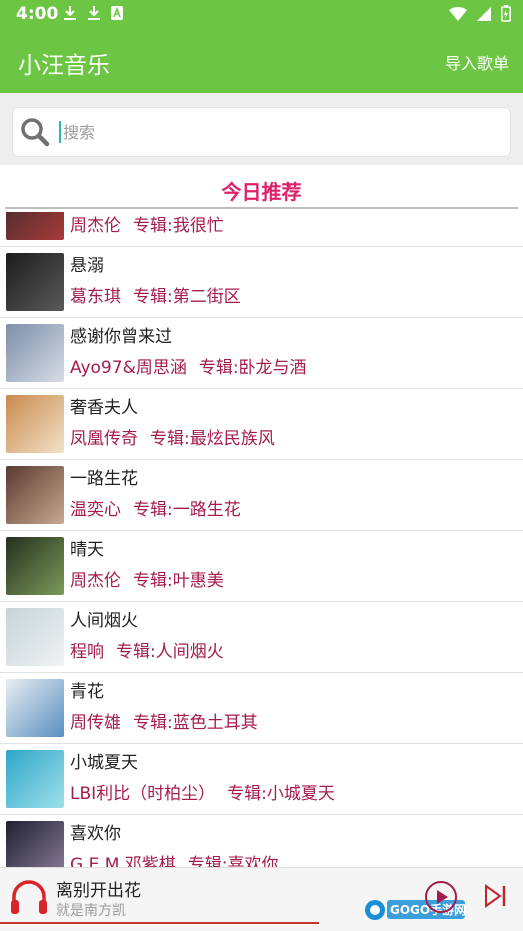  Describe the element at coordinates (35, 132) in the screenshot. I see `search-icon` at that location.